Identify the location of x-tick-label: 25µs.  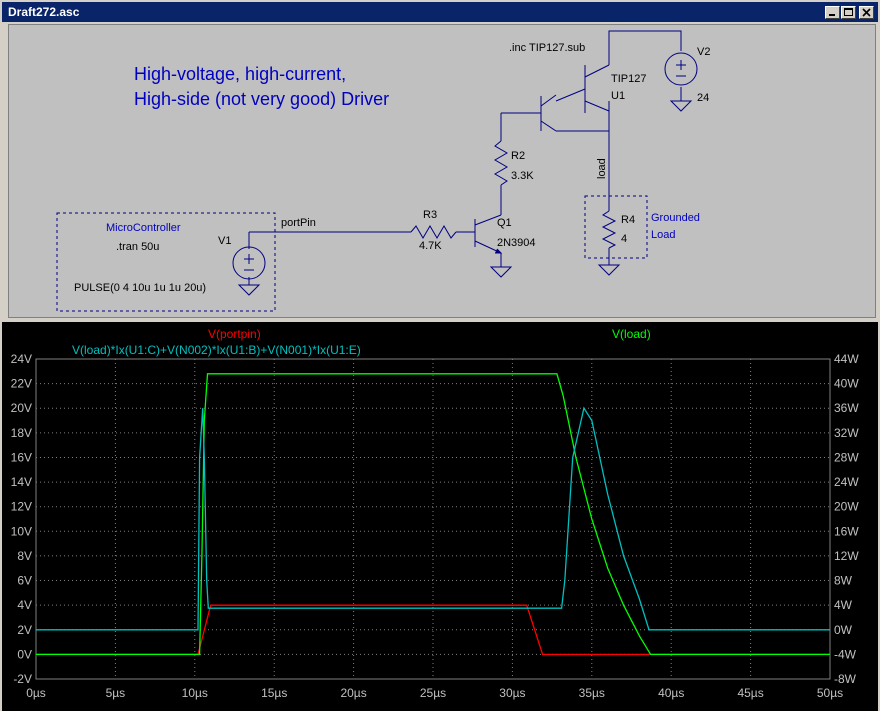
(433, 693).